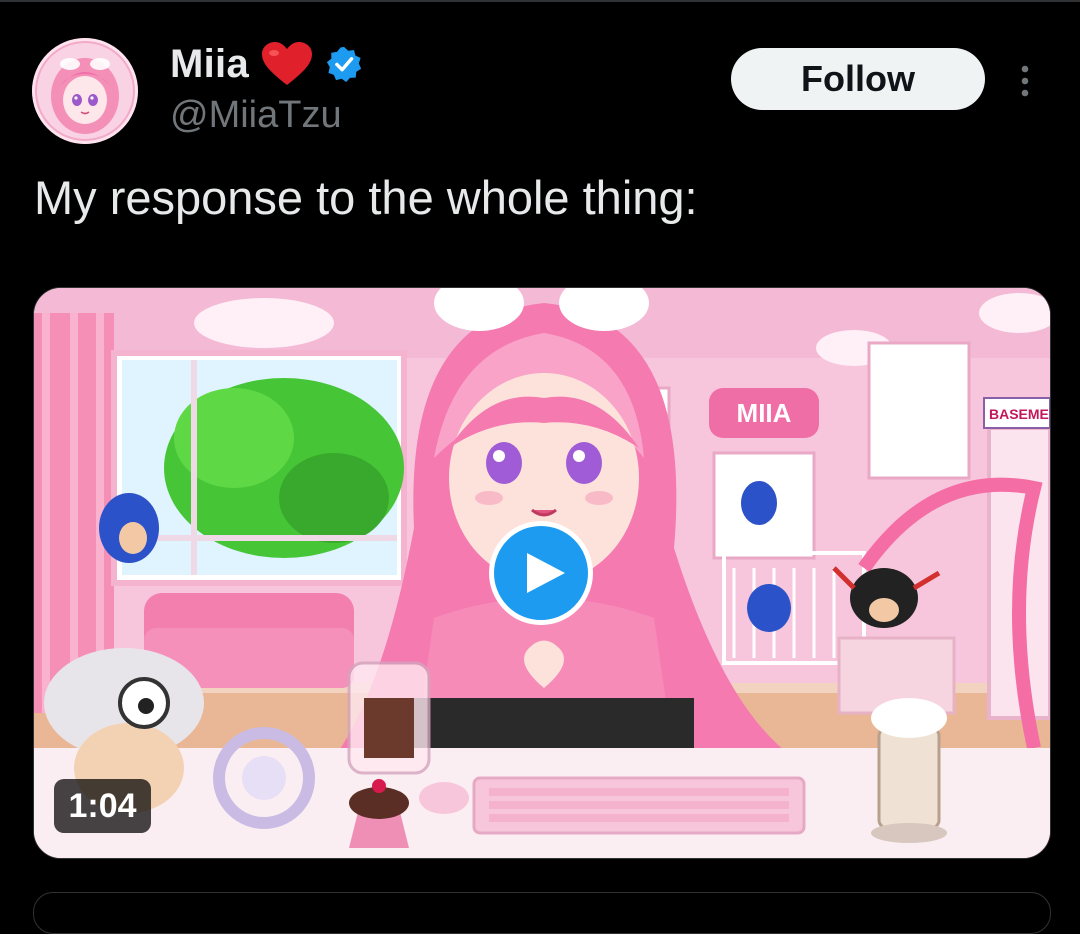  What do you see at coordinates (256, 115) in the screenshot?
I see `user-handle: @MiiaTzu` at bounding box center [256, 115].